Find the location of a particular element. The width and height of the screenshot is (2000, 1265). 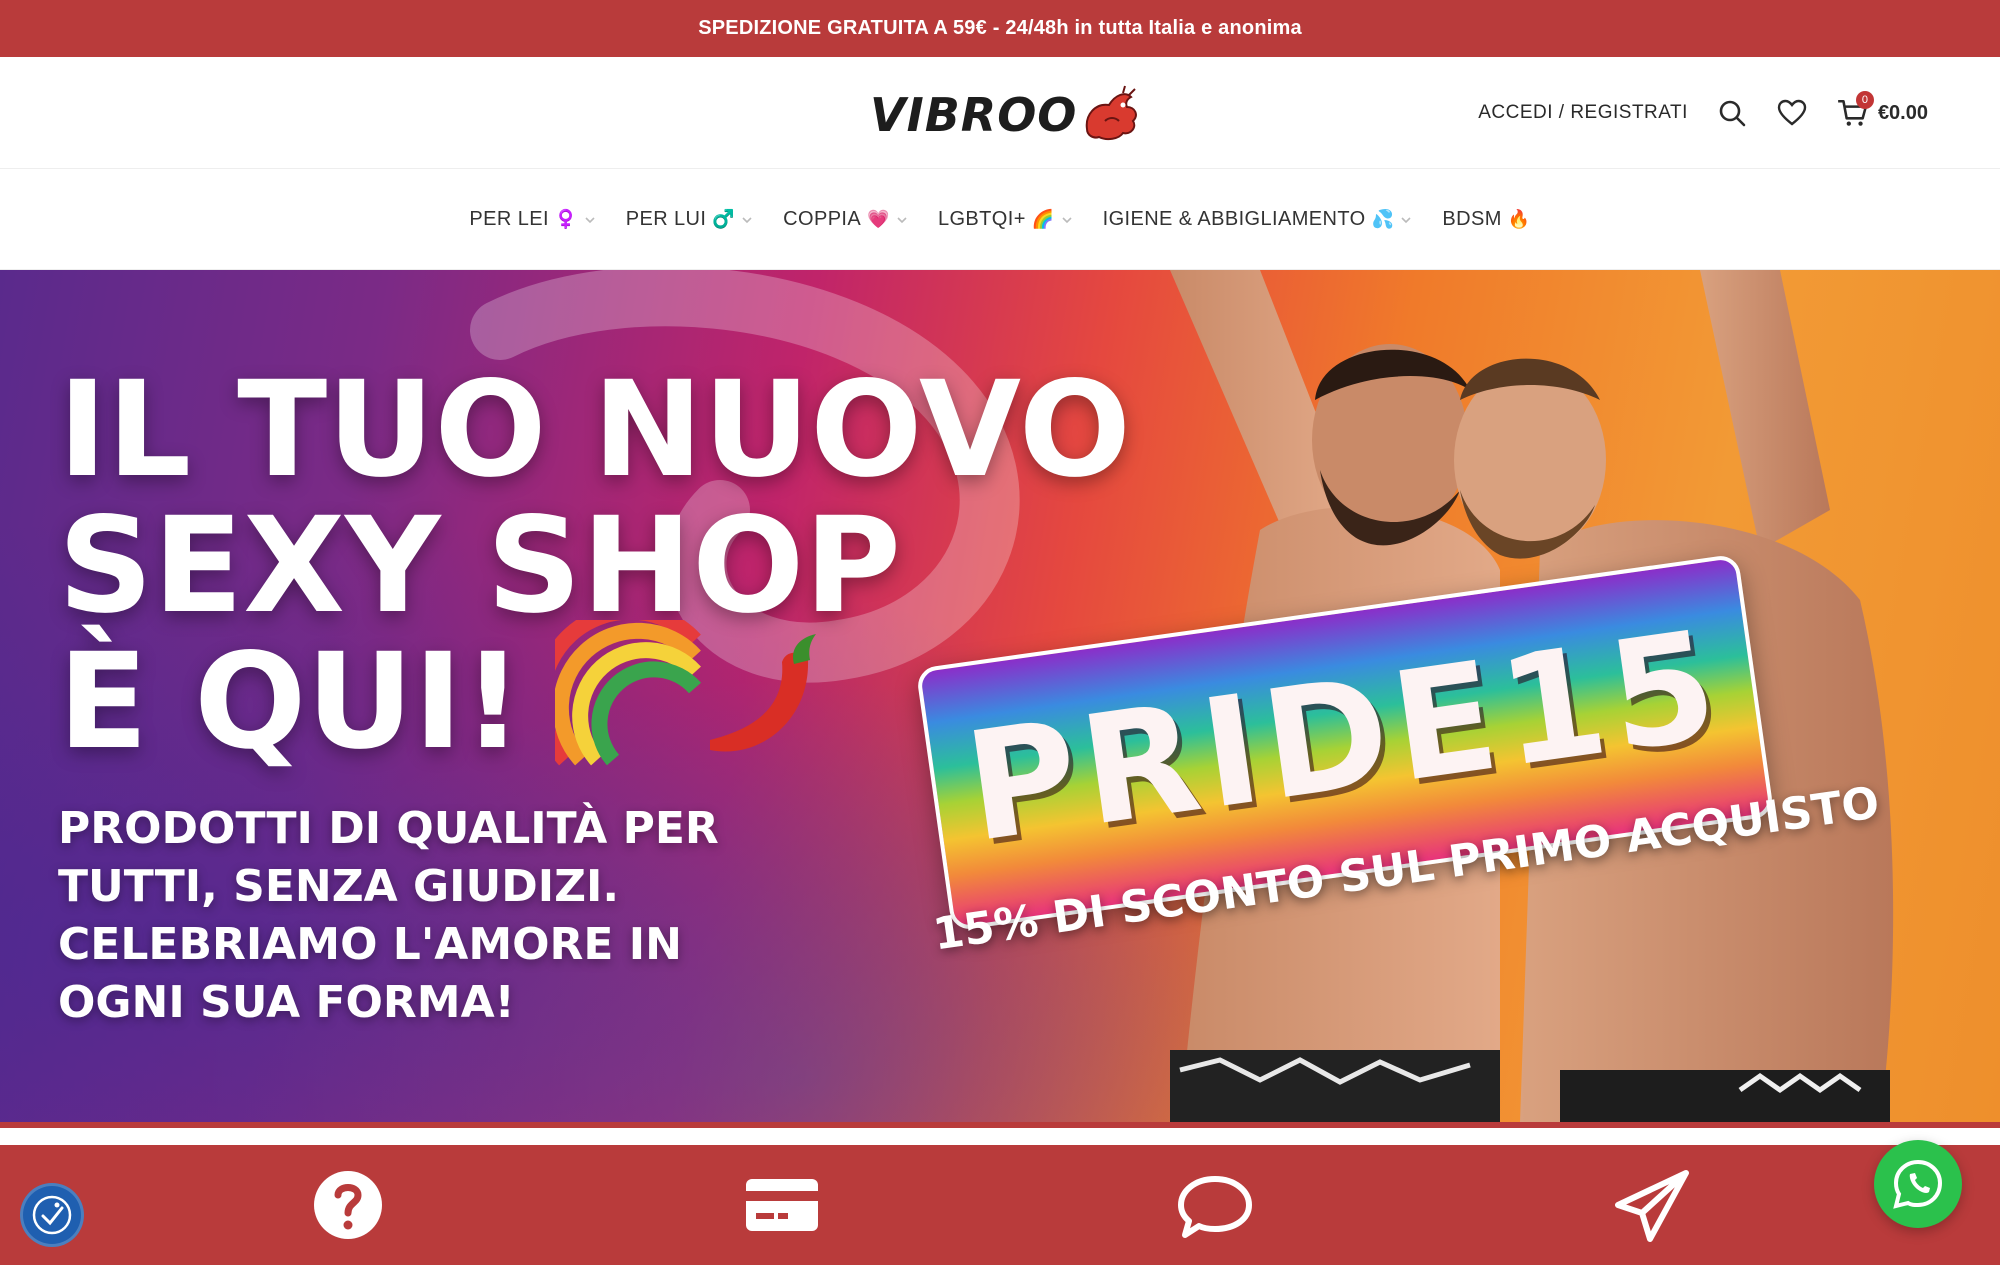

separator-line is located at coordinates (1000, 1125).